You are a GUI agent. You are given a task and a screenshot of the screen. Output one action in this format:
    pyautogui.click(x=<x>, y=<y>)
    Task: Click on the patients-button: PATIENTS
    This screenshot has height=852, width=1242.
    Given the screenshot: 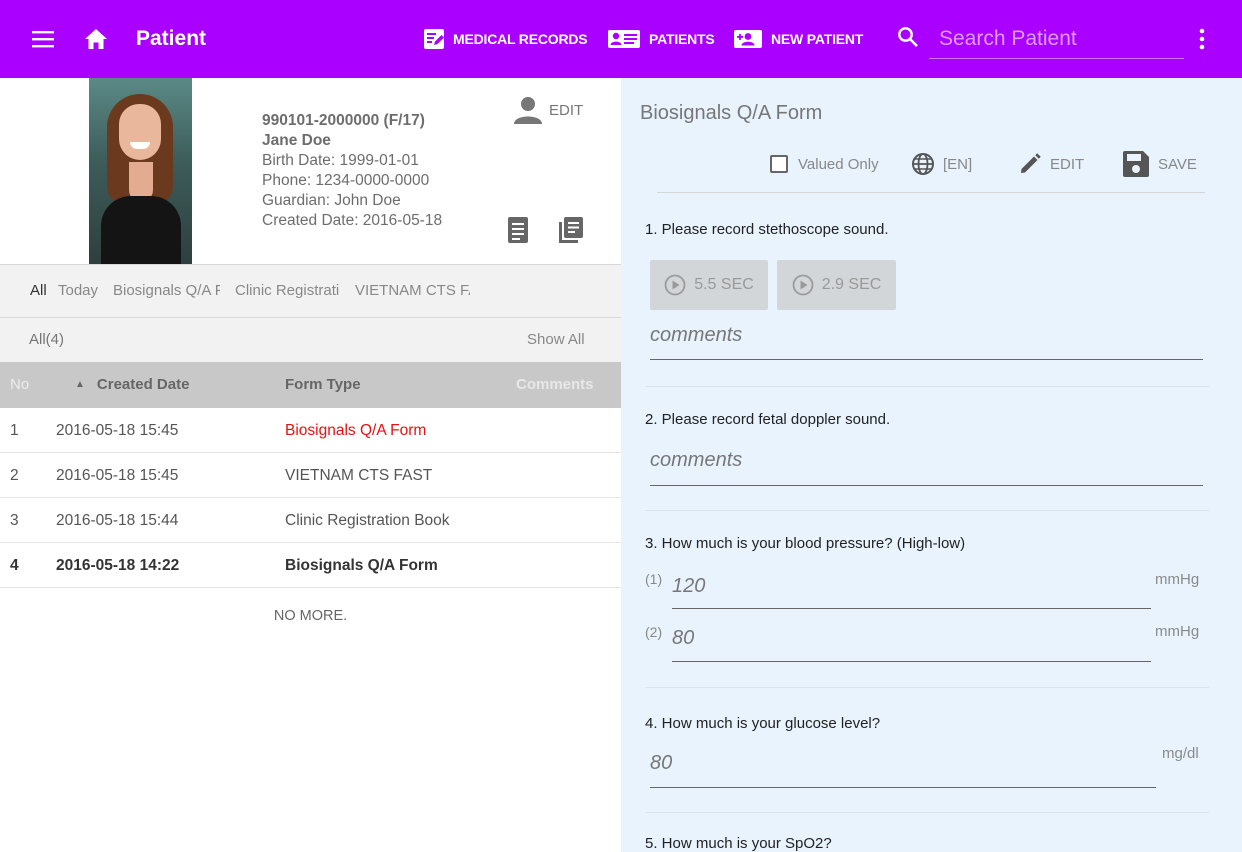 What is the action you would take?
    pyautogui.click(x=661, y=39)
    